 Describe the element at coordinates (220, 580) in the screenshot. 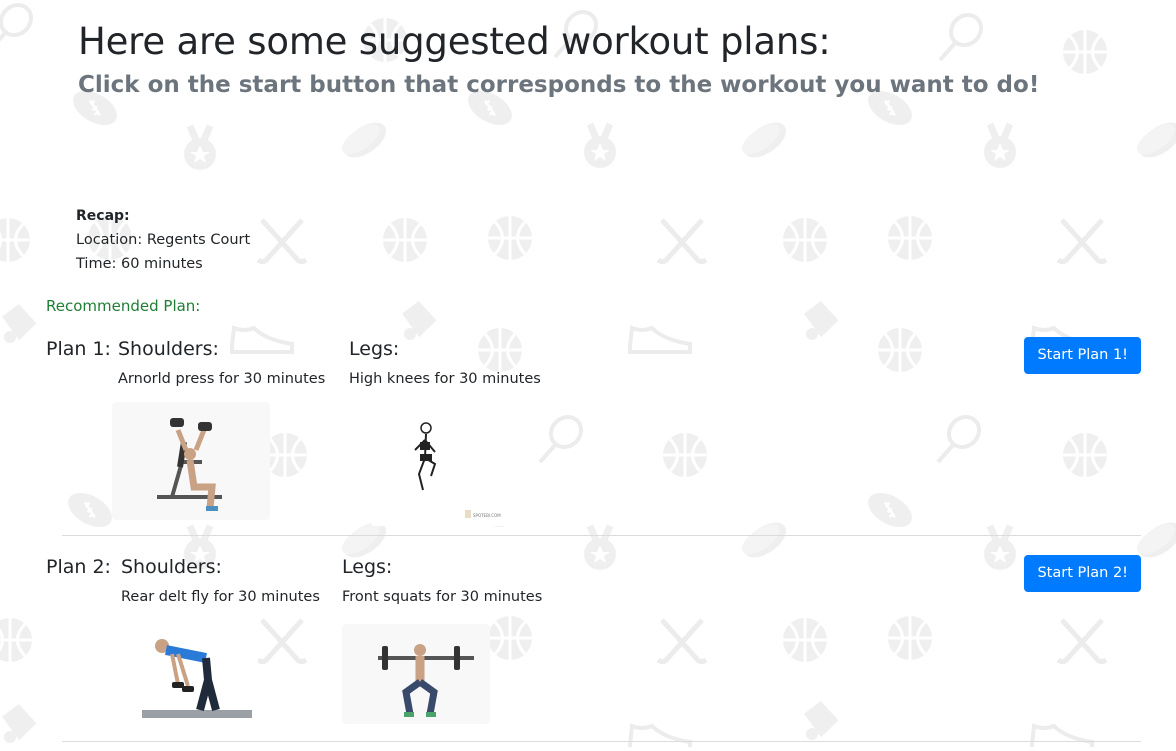

I see `plan-group-shoulders: Shoulders: Rear delt fly for 30 minutes` at that location.